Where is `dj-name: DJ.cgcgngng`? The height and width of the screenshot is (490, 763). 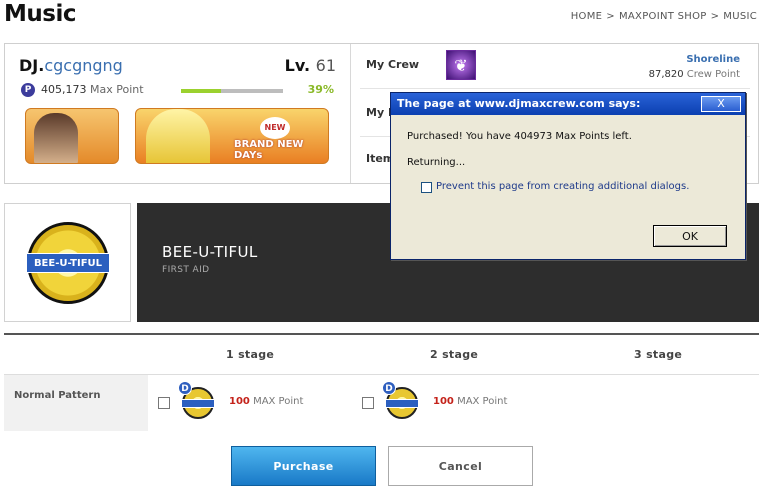
dj-name: DJ.cgcgngng is located at coordinates (71, 65).